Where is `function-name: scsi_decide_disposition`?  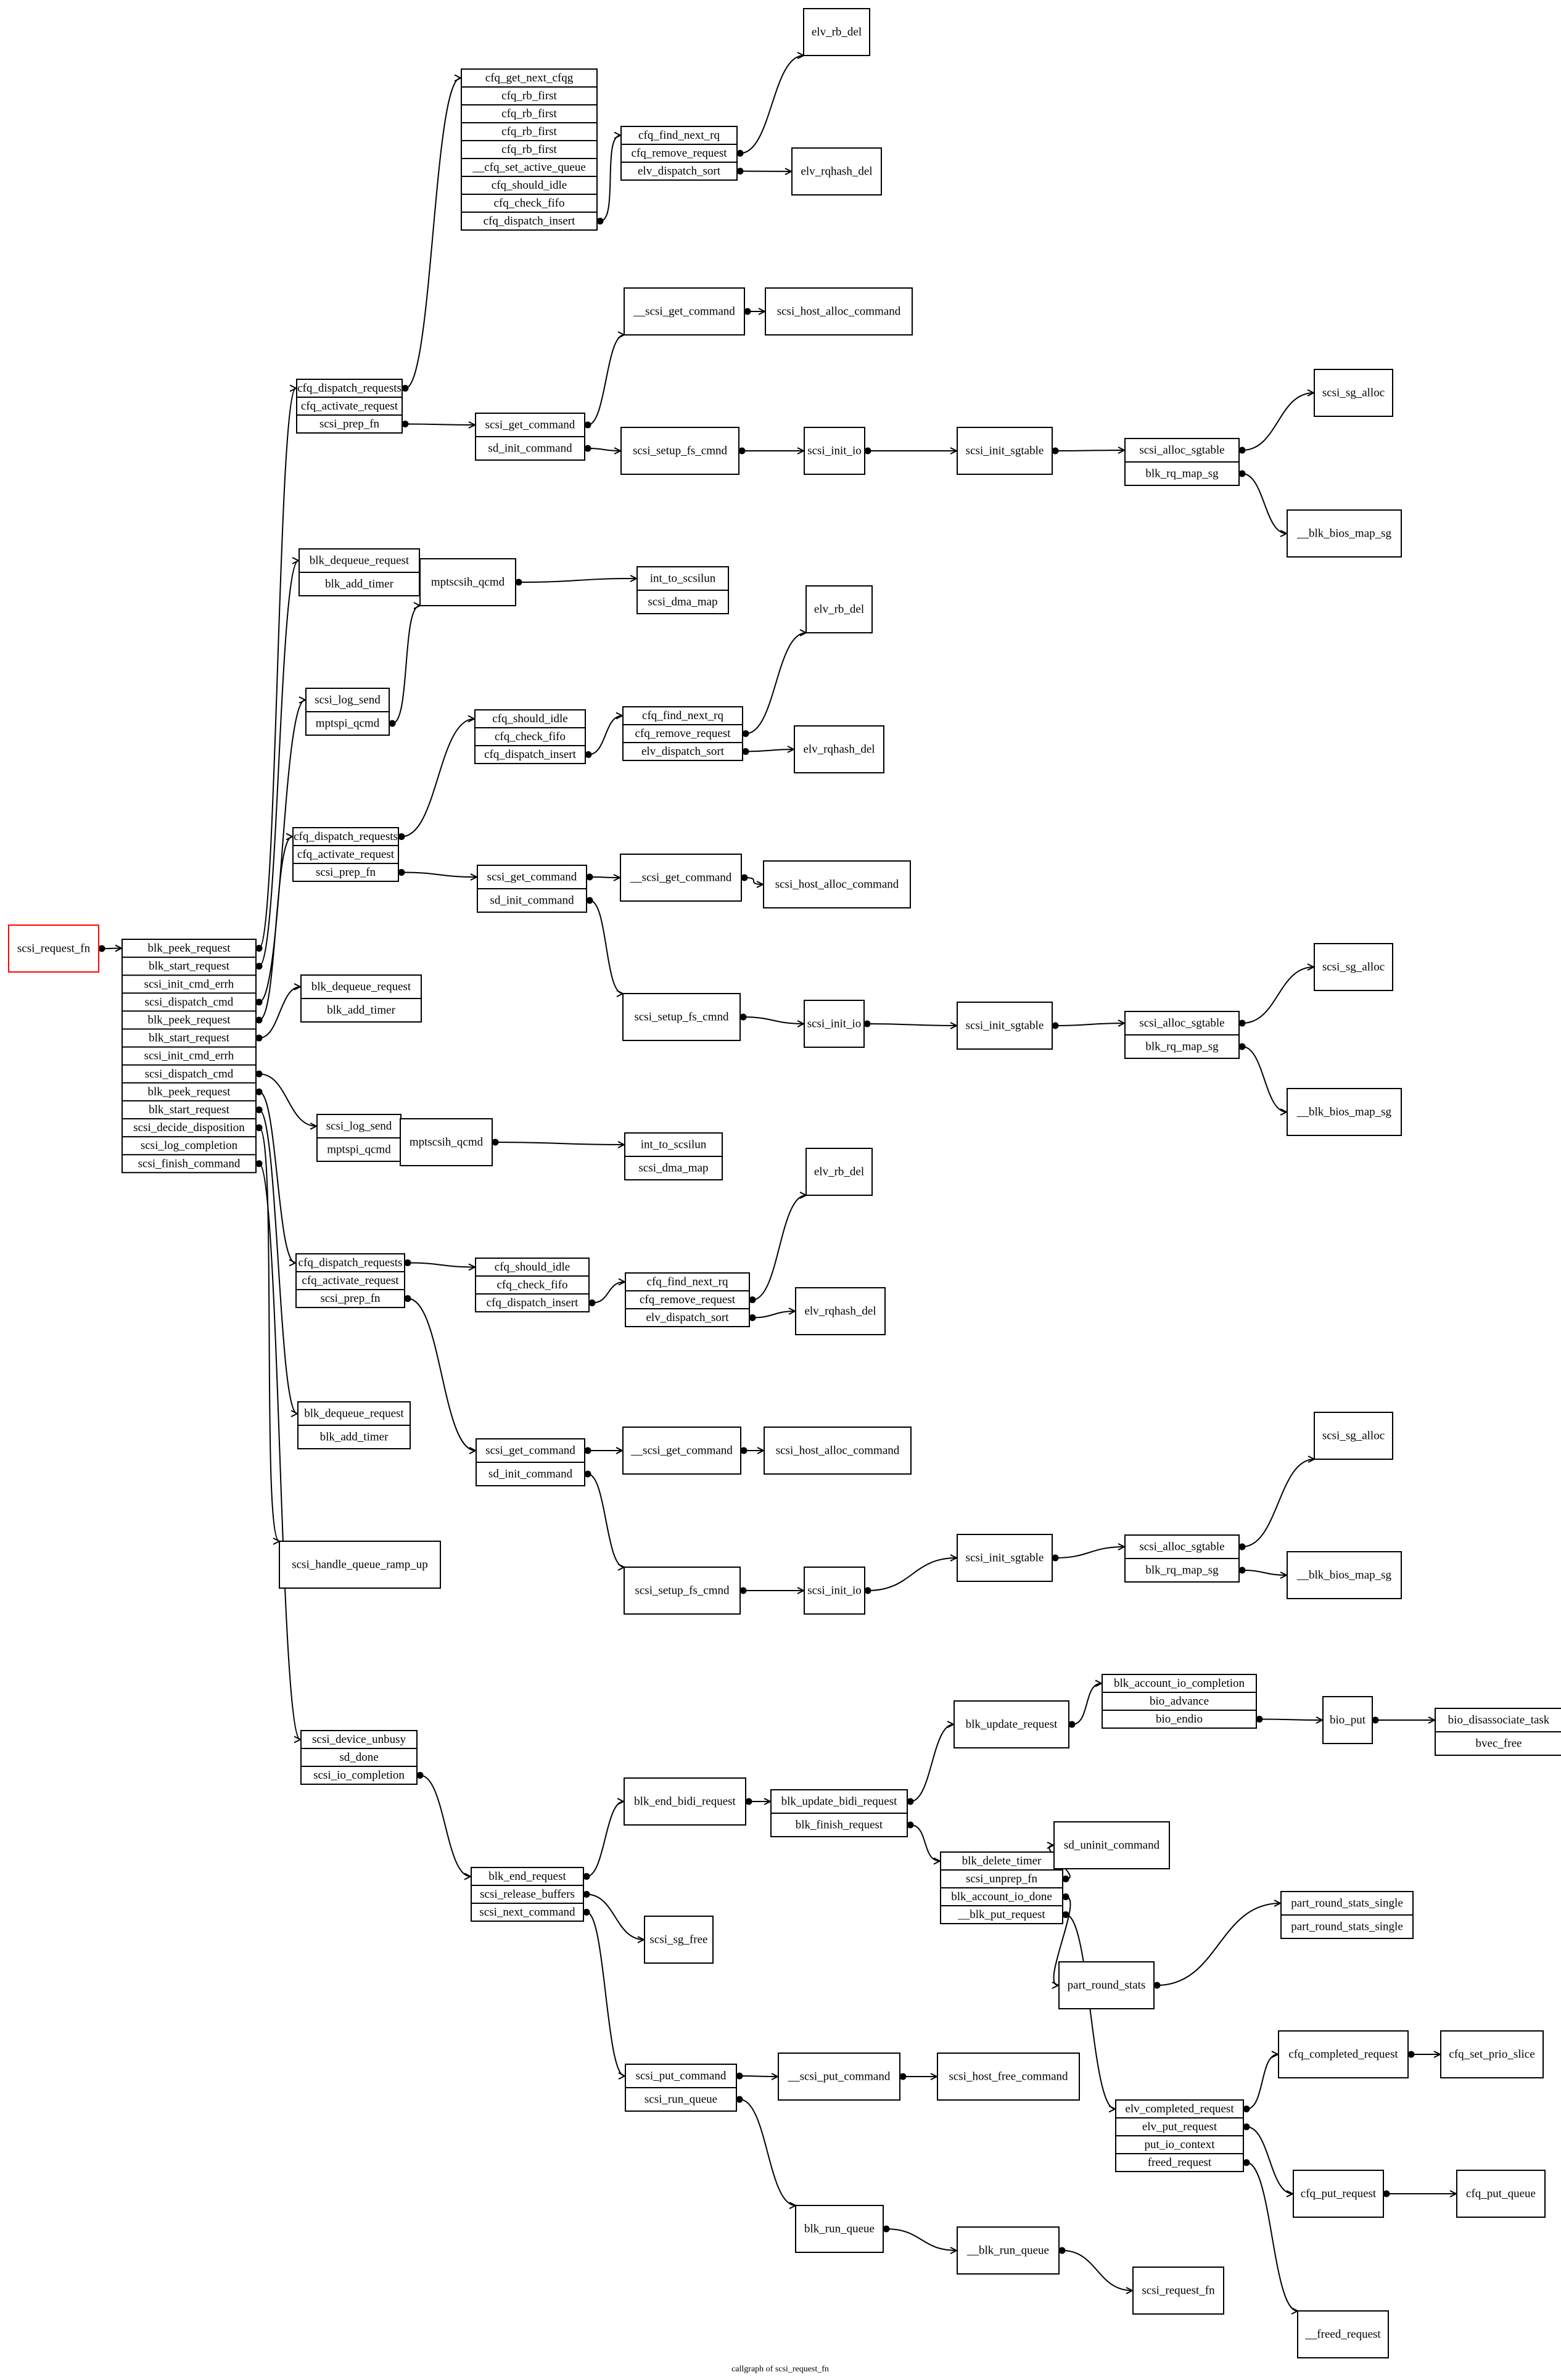 function-name: scsi_decide_disposition is located at coordinates (189, 1127).